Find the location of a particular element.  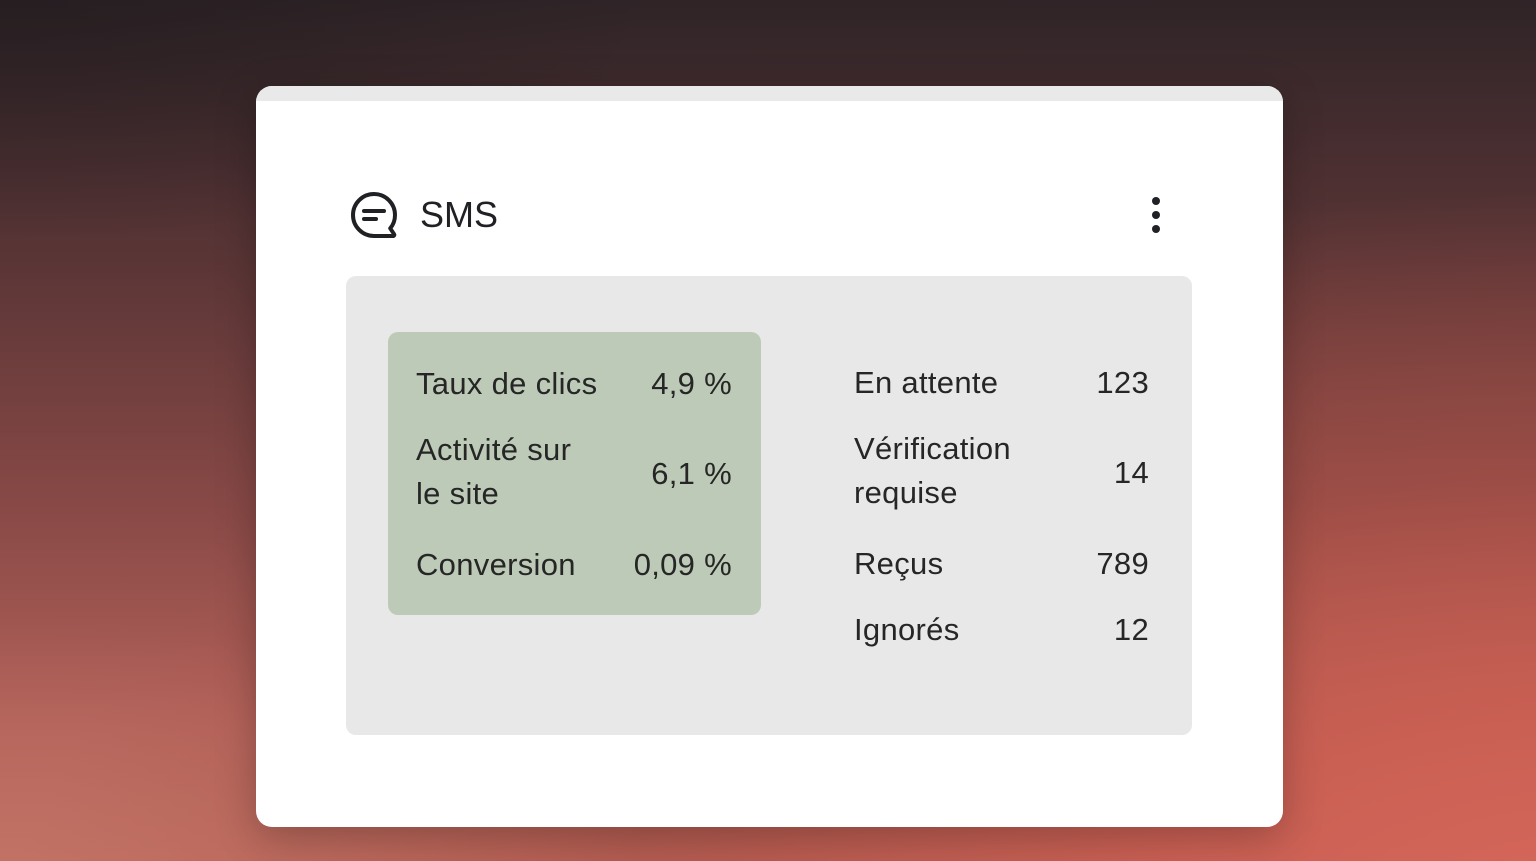

card-top-strip is located at coordinates (769, 93).